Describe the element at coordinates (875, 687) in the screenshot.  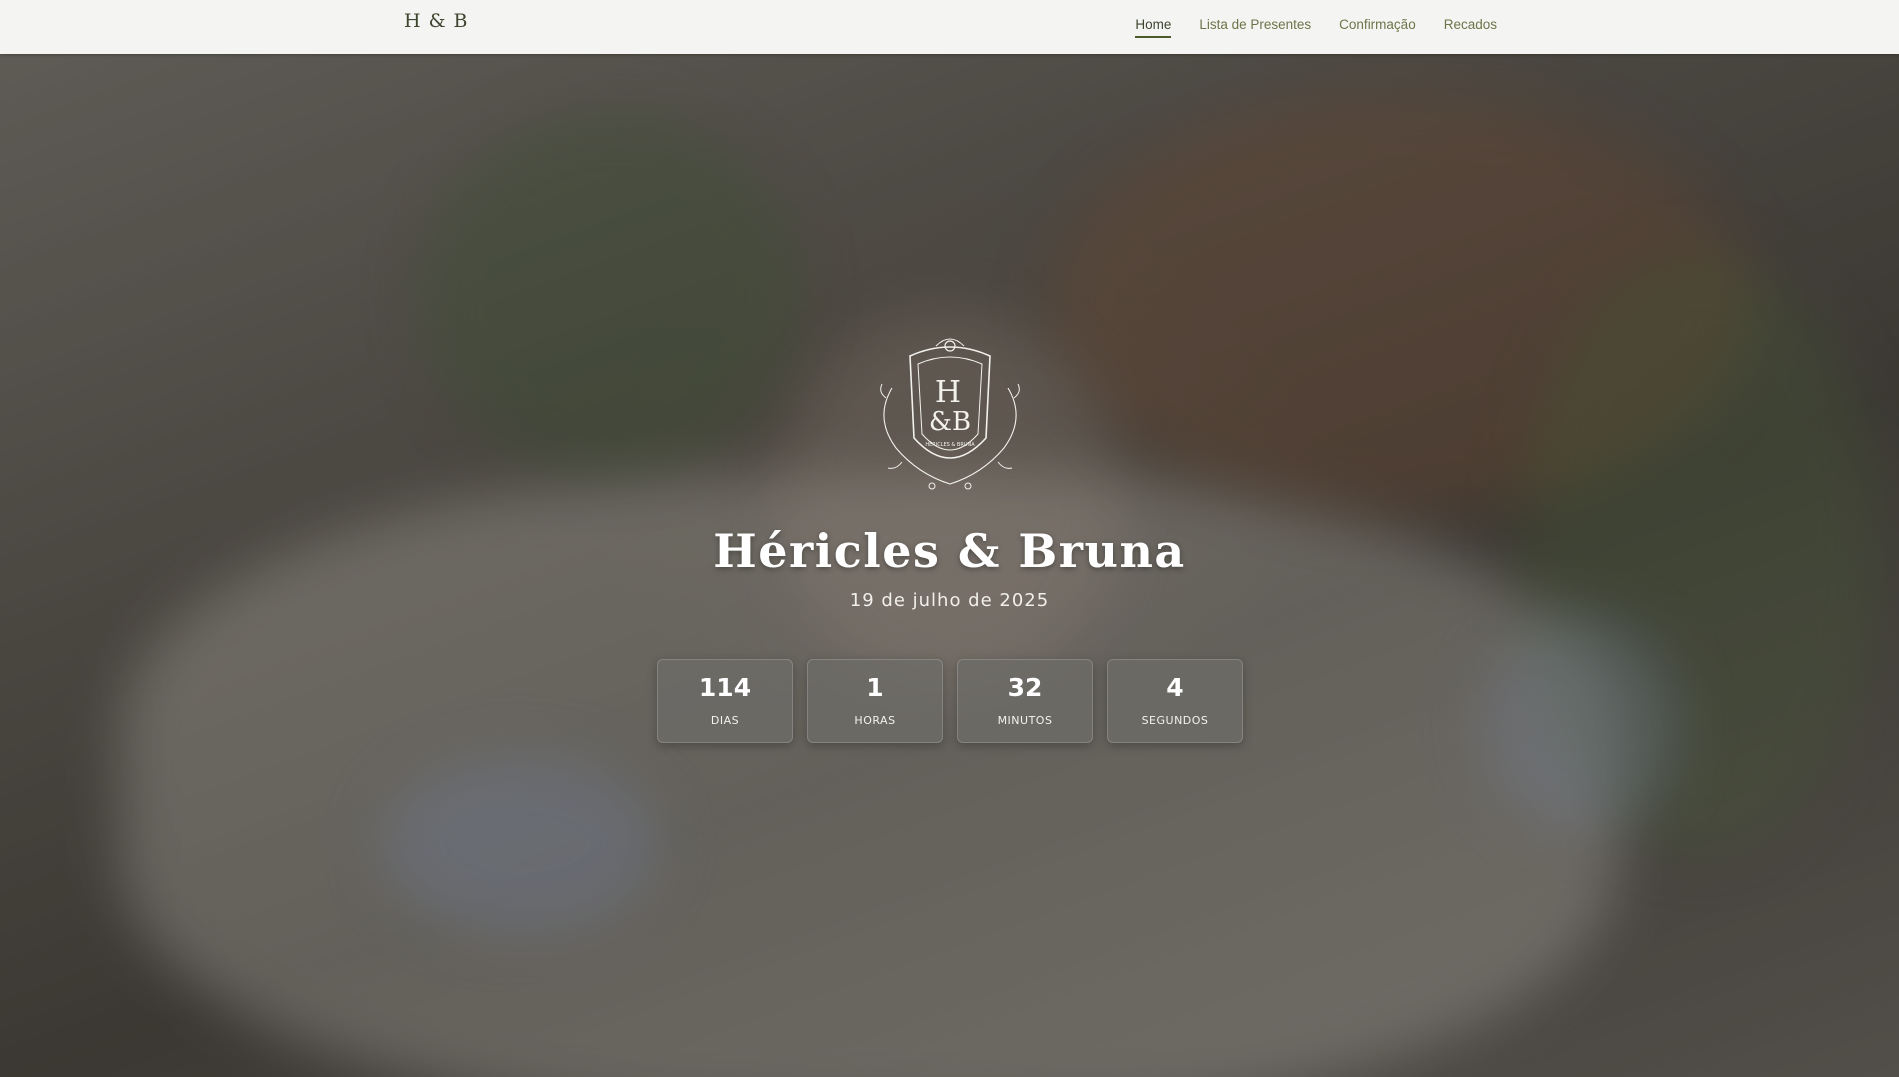
I see `countdown-hours-value: 1` at that location.